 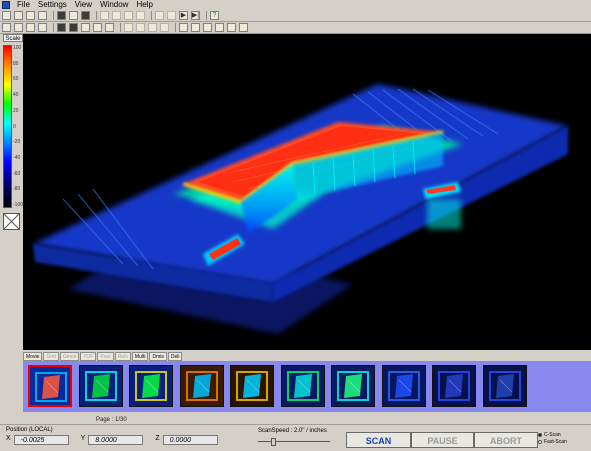 What do you see at coordinates (6, 15) in the screenshot?
I see `save-icon` at bounding box center [6, 15].